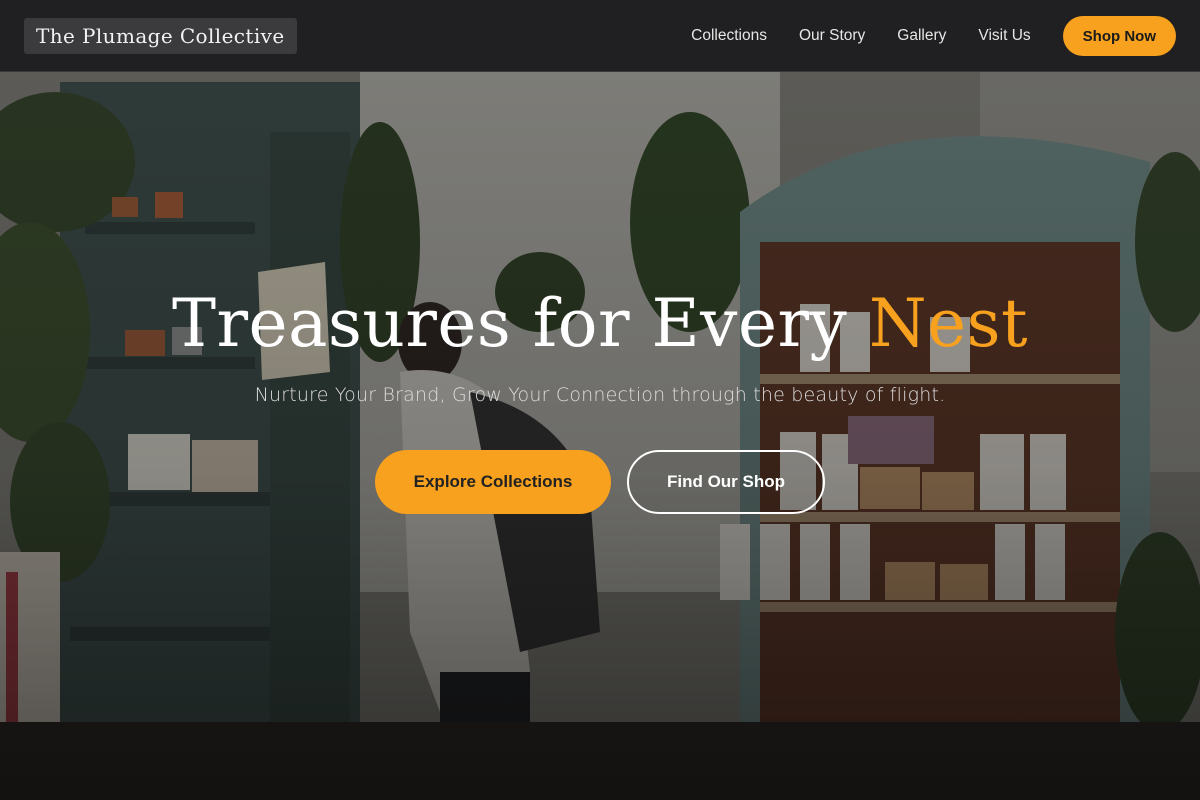  I want to click on shop-now-button: Shop Now, so click(1119, 36).